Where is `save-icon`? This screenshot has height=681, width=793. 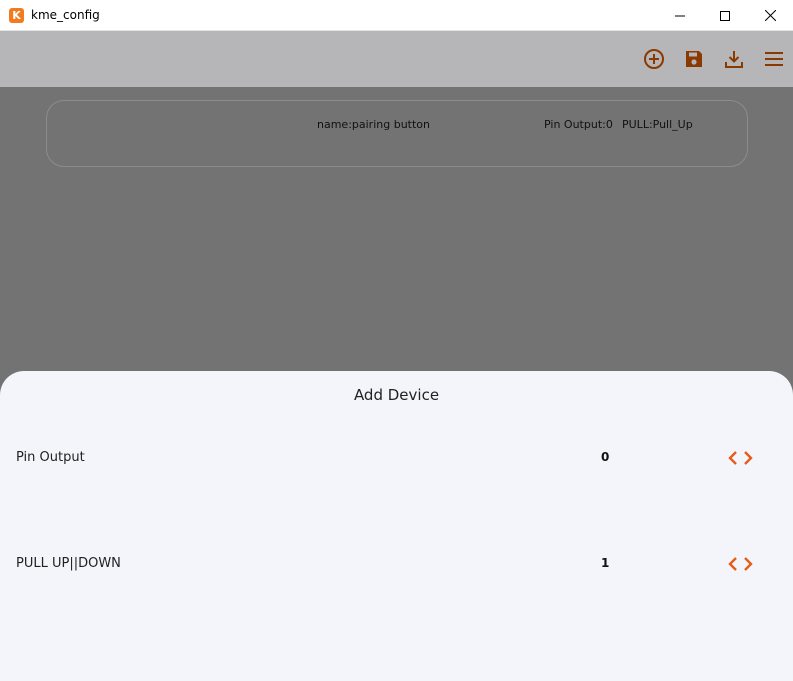 save-icon is located at coordinates (694, 59).